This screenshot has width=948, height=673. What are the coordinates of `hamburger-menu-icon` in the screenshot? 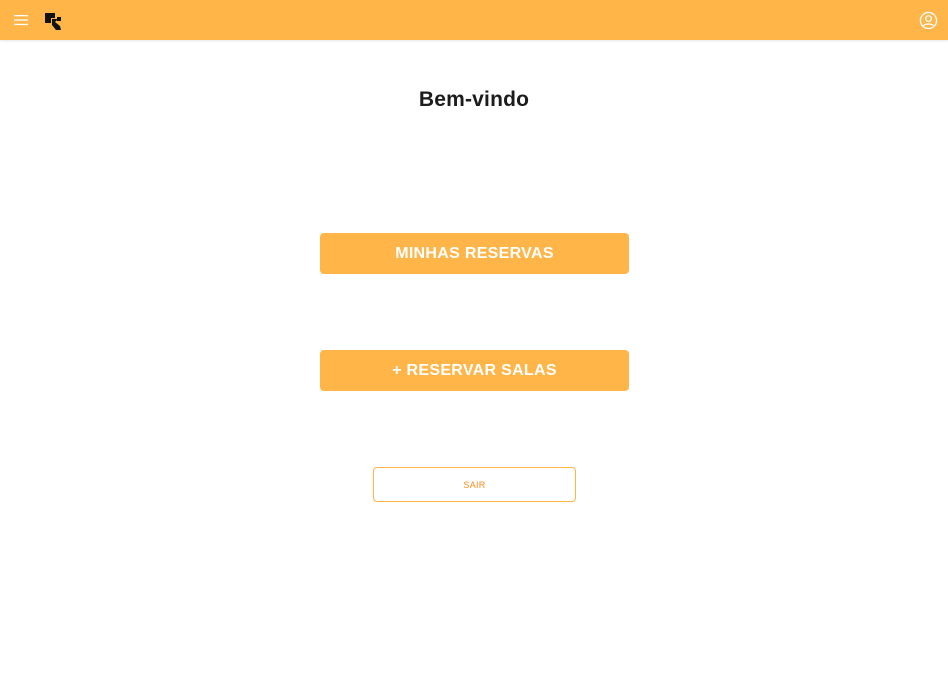 It's located at (21, 20).